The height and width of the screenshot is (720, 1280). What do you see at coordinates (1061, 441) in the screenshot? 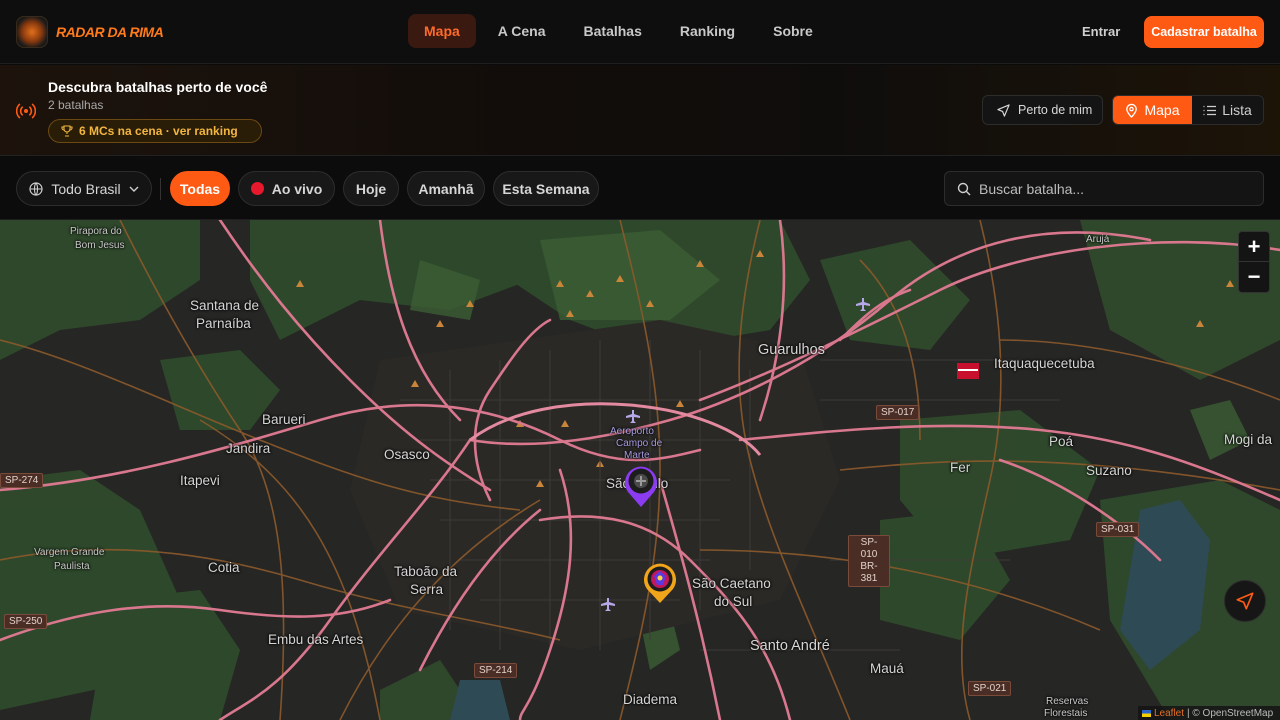
I see `place-label: Poá` at bounding box center [1061, 441].